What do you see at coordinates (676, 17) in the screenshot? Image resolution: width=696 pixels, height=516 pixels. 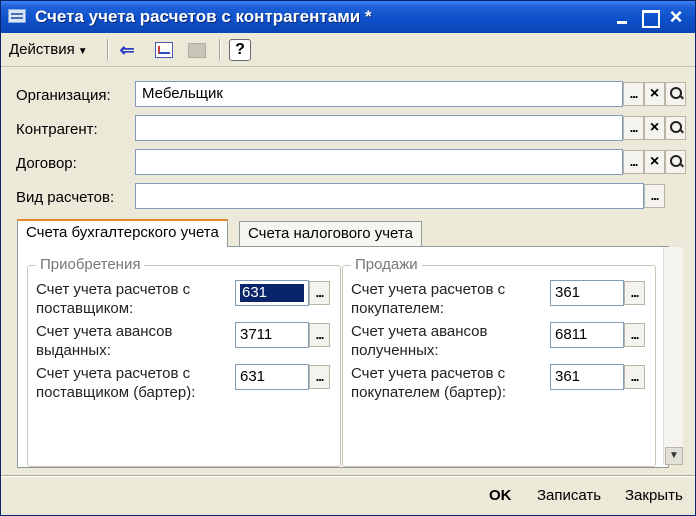 I see `close-window-button: ×` at bounding box center [676, 17].